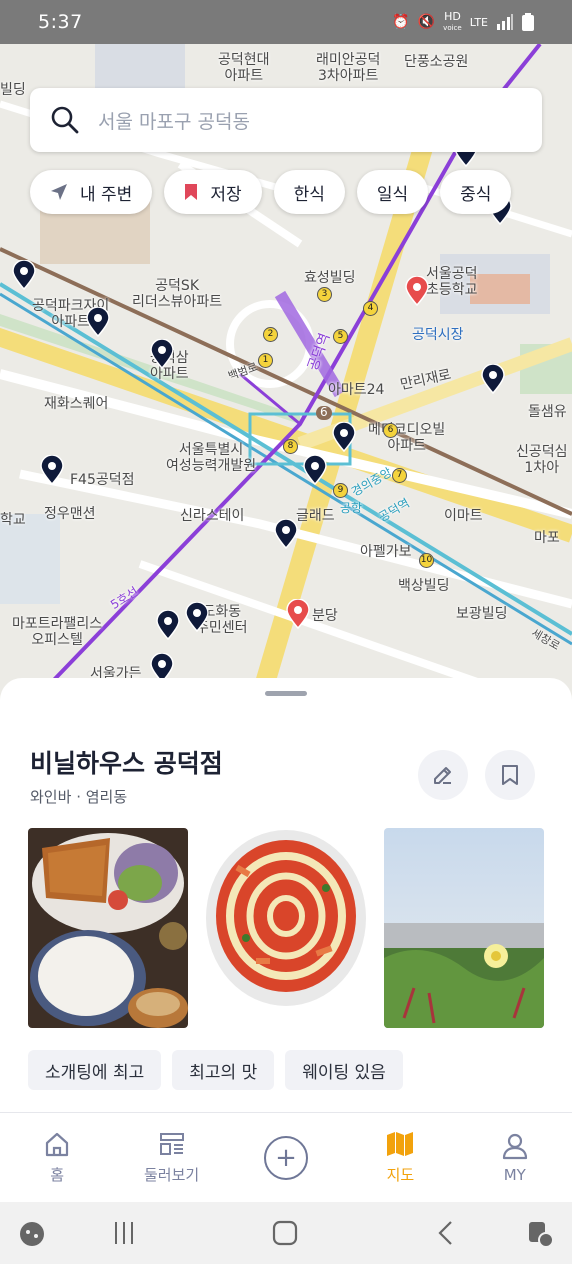 The height and width of the screenshot is (1264, 572). What do you see at coordinates (401, 22) in the screenshot?
I see `alarm-icon: ⏰` at bounding box center [401, 22].